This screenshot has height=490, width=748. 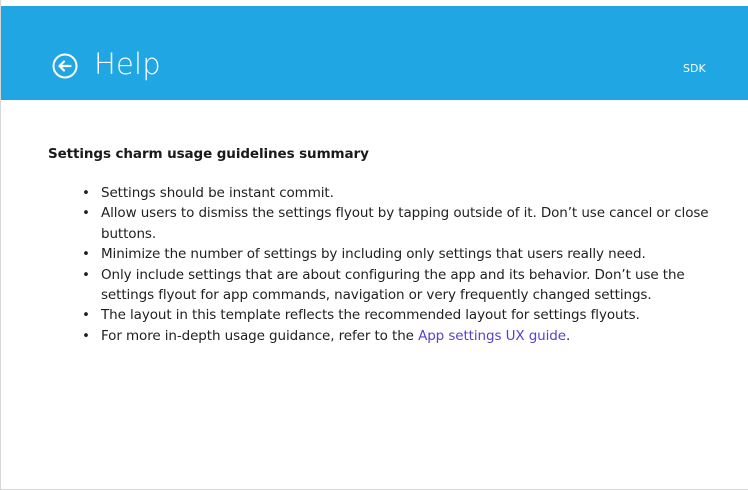 I want to click on back-arrow-circle-icon, so click(x=65, y=66).